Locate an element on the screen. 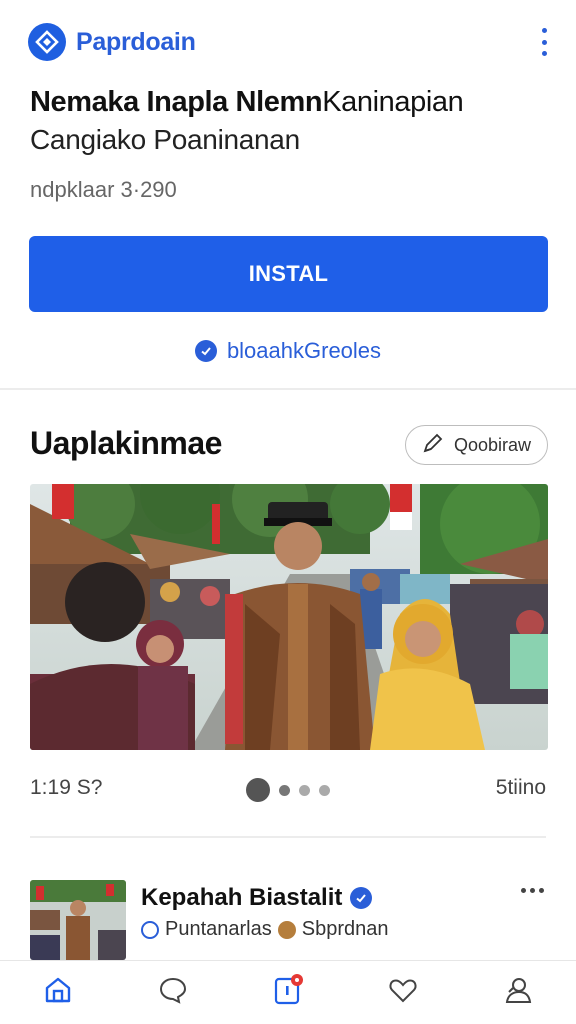 This screenshot has height=1024, width=576. verified-badge-icon is located at coordinates (361, 898).